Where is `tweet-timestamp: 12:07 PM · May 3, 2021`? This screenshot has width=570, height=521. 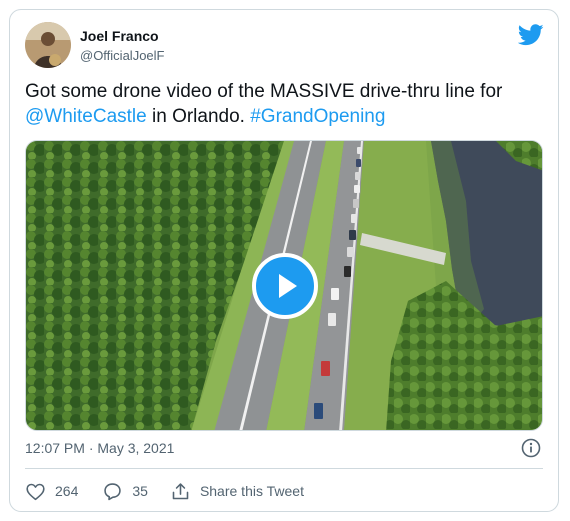
tweet-timestamp: 12:07 PM · May 3, 2021 is located at coordinates (99, 448).